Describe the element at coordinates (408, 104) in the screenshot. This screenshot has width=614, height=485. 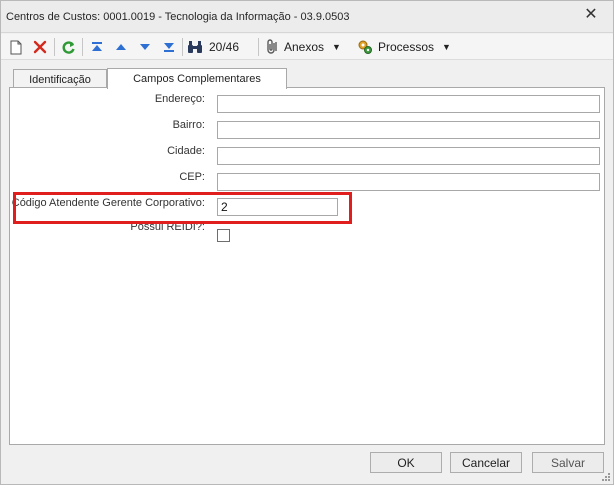
I see `endereco-field` at that location.